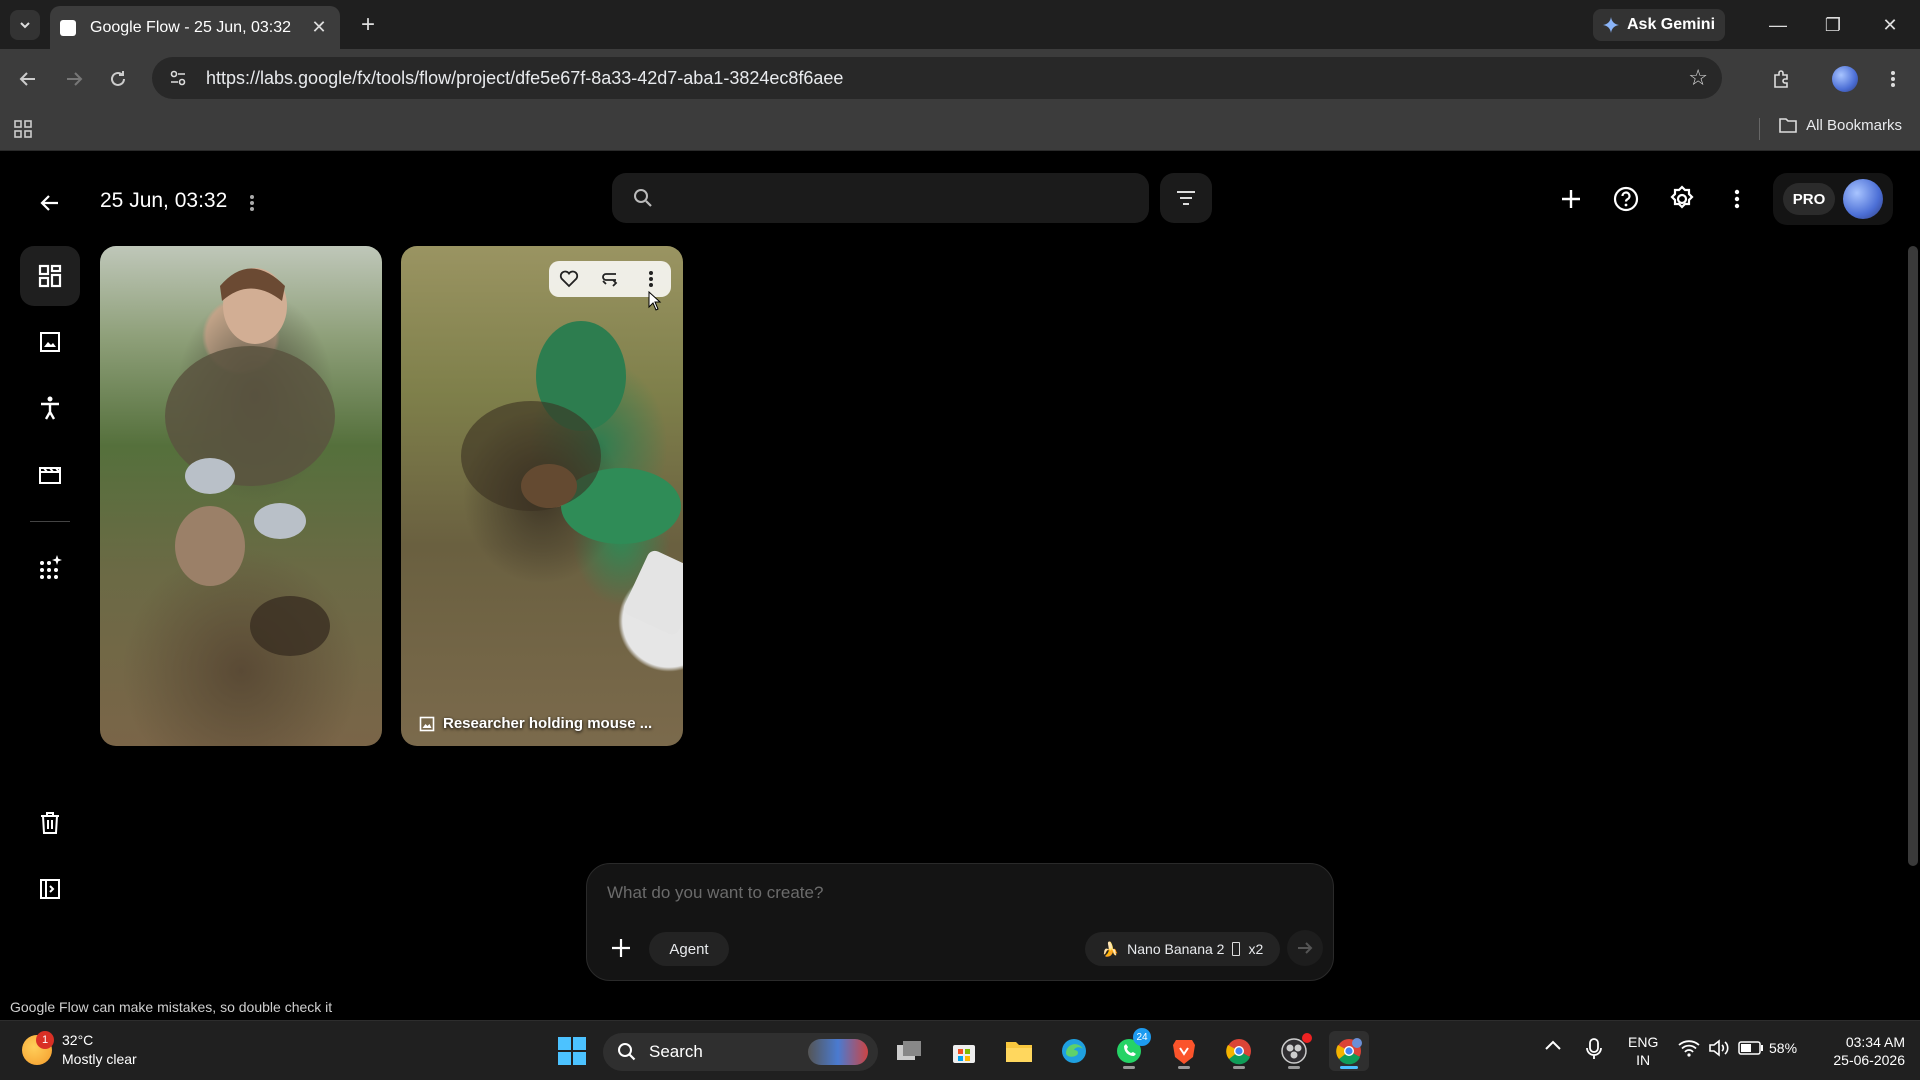 The height and width of the screenshot is (1080, 1920). I want to click on prompt-composer: Agent 🍌 Nano Banana 2 x2, so click(960, 922).